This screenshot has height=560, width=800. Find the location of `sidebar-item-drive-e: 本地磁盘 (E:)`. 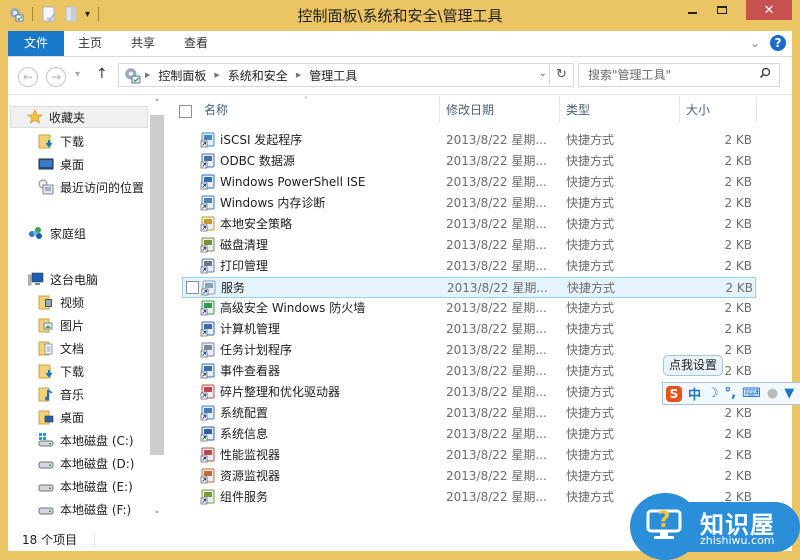

sidebar-item-drive-e: 本地磁盘 (E:) is located at coordinates (85, 486).